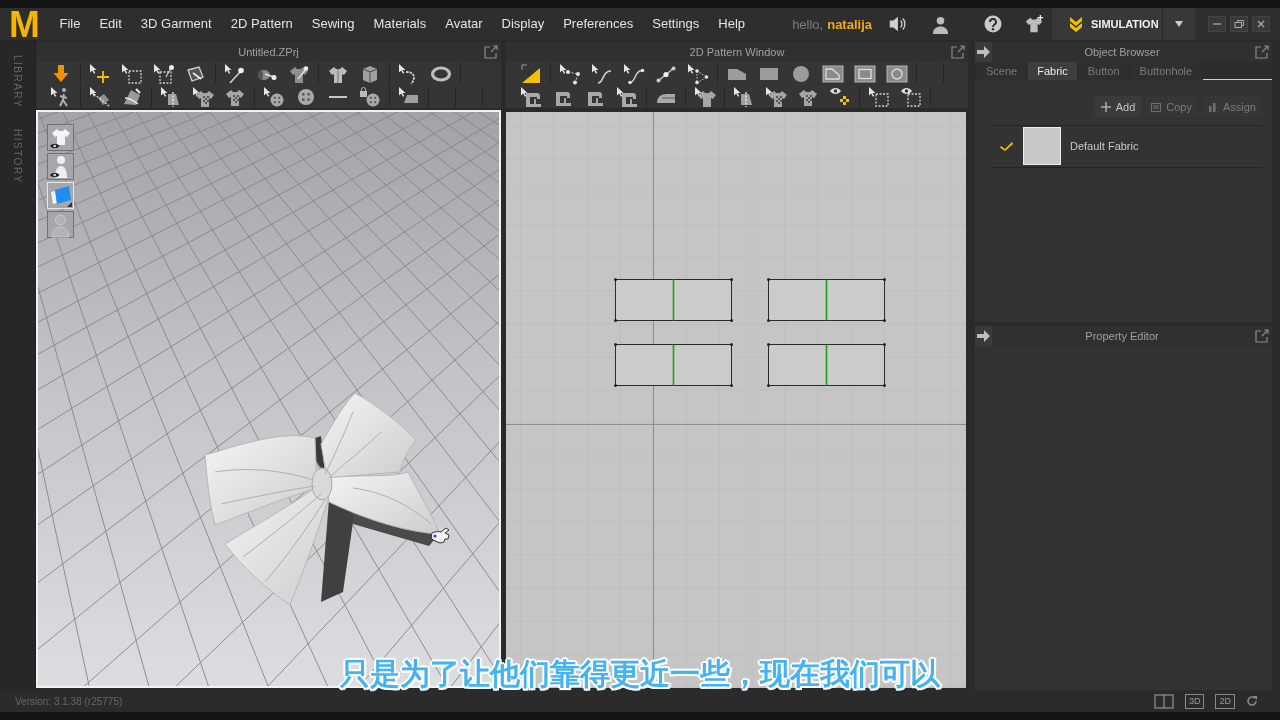 The height and width of the screenshot is (720, 1280). What do you see at coordinates (1194, 701) in the screenshot?
I see `view-button: 3D` at bounding box center [1194, 701].